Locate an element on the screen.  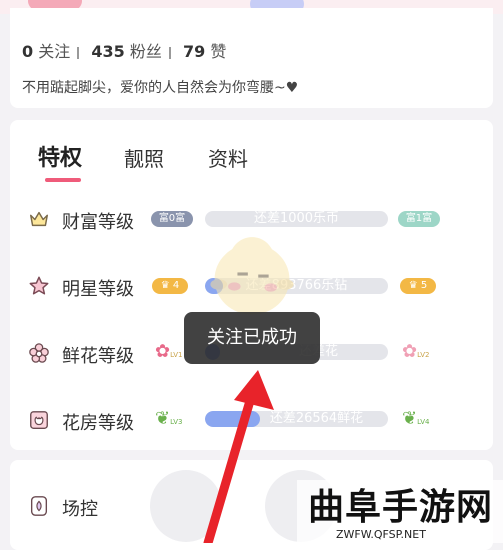
star-current-level: 4 is located at coordinates (176, 285).